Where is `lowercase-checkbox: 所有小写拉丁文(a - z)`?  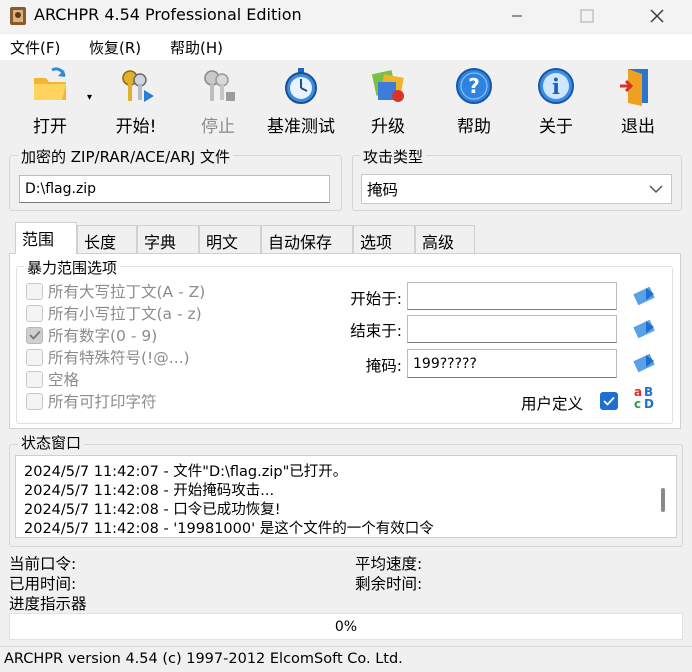 lowercase-checkbox: 所有小写拉丁文(a - z) is located at coordinates (114, 313).